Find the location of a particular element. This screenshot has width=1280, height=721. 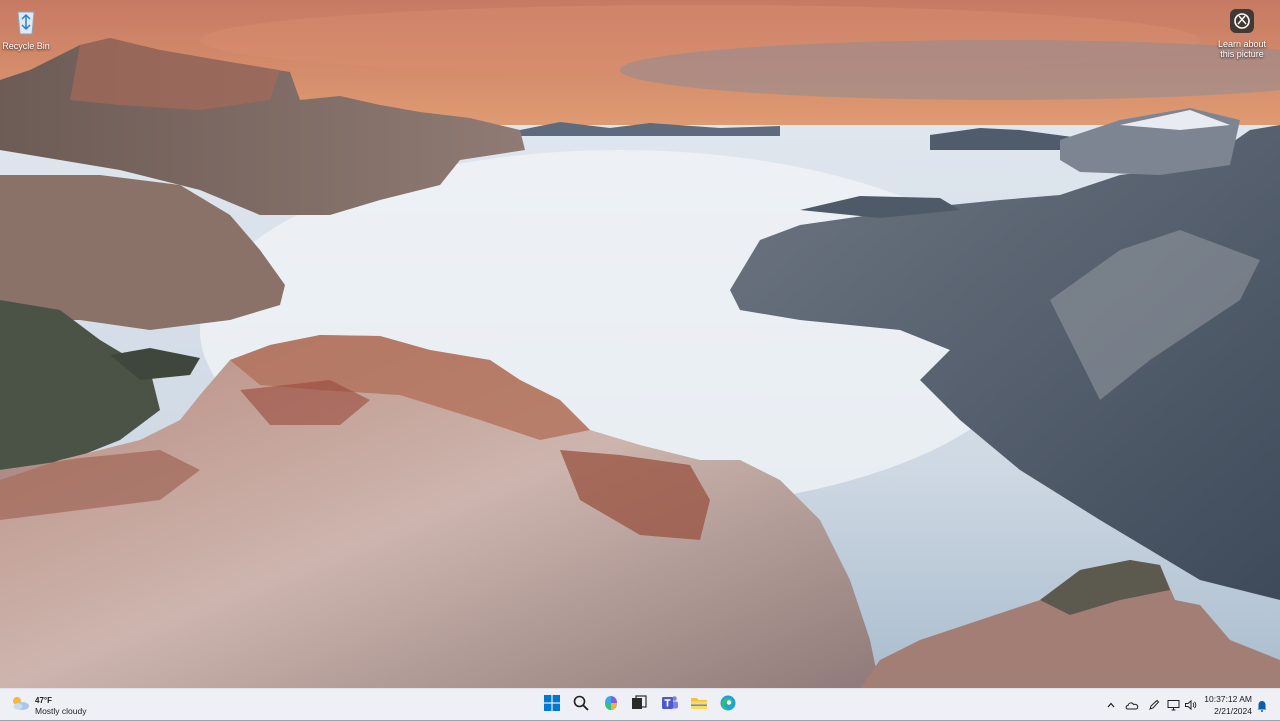

weather-widget: 47°F Mostly cloudy is located at coordinates (48, 705).